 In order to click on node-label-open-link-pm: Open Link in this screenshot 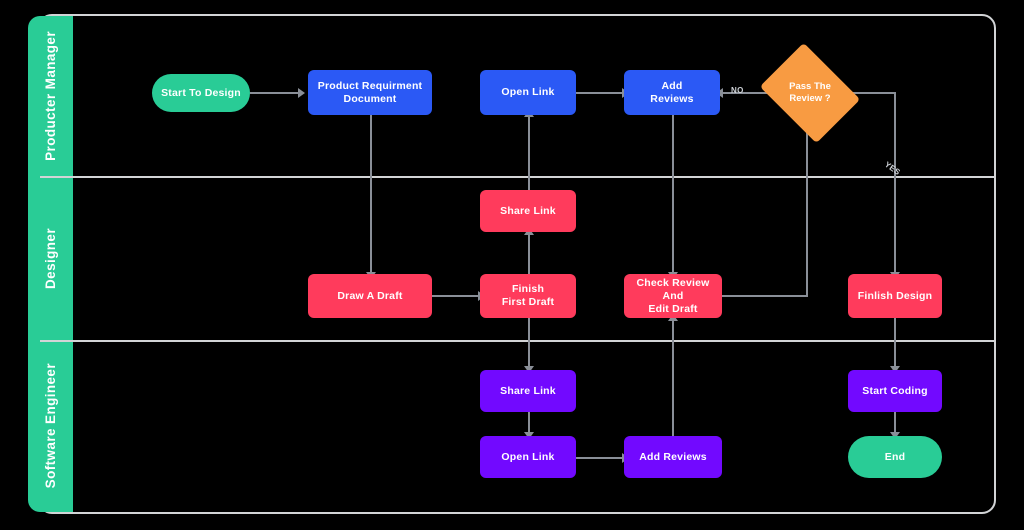, I will do `click(528, 92)`.